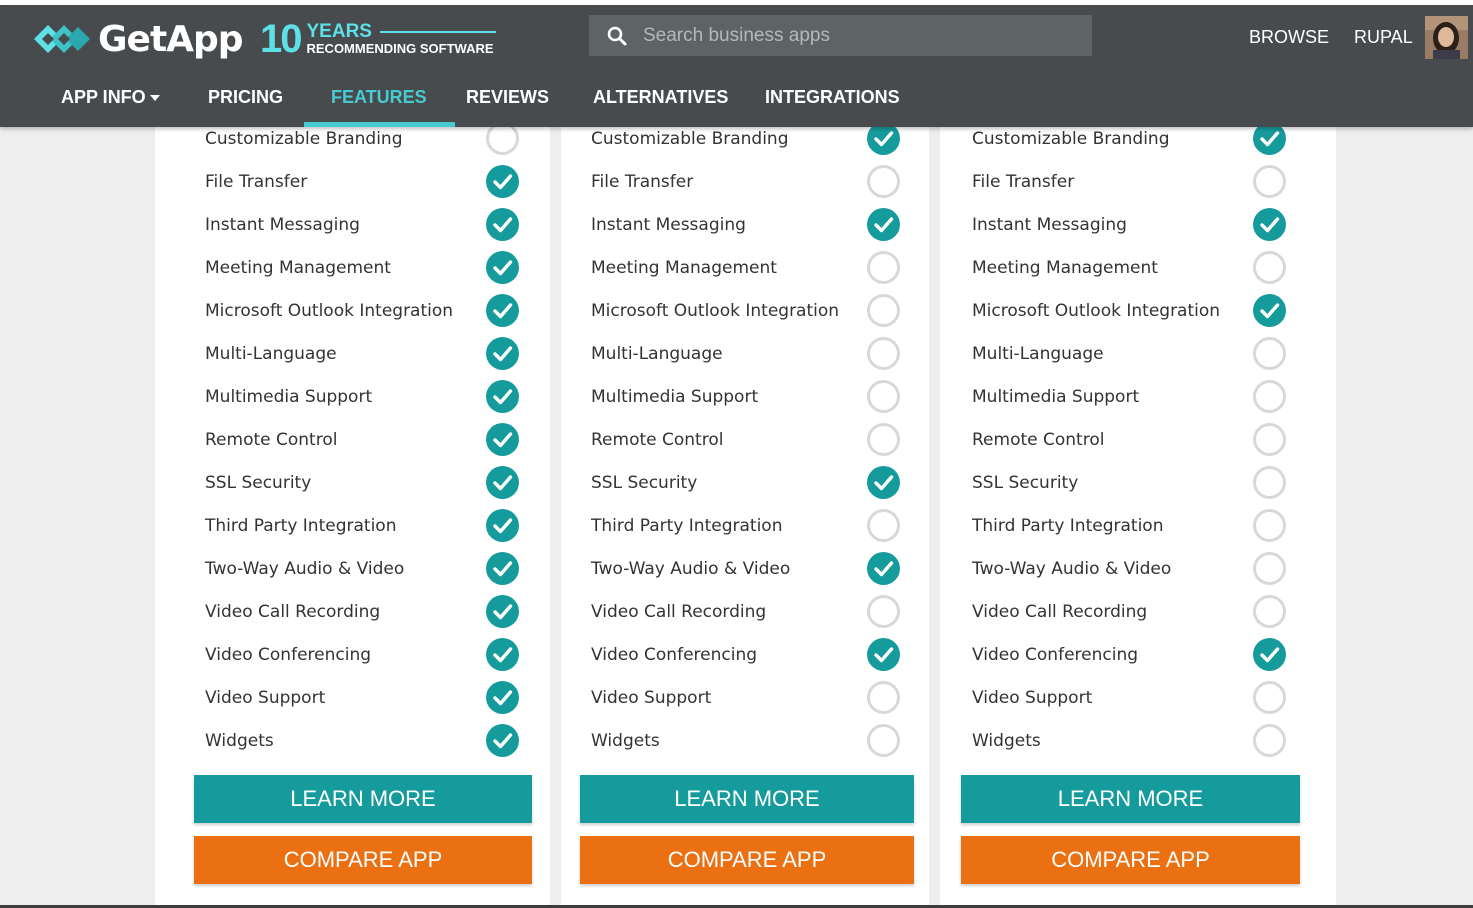 The width and height of the screenshot is (1473, 908). I want to click on feature-row: File Transfer, so click(642, 181).